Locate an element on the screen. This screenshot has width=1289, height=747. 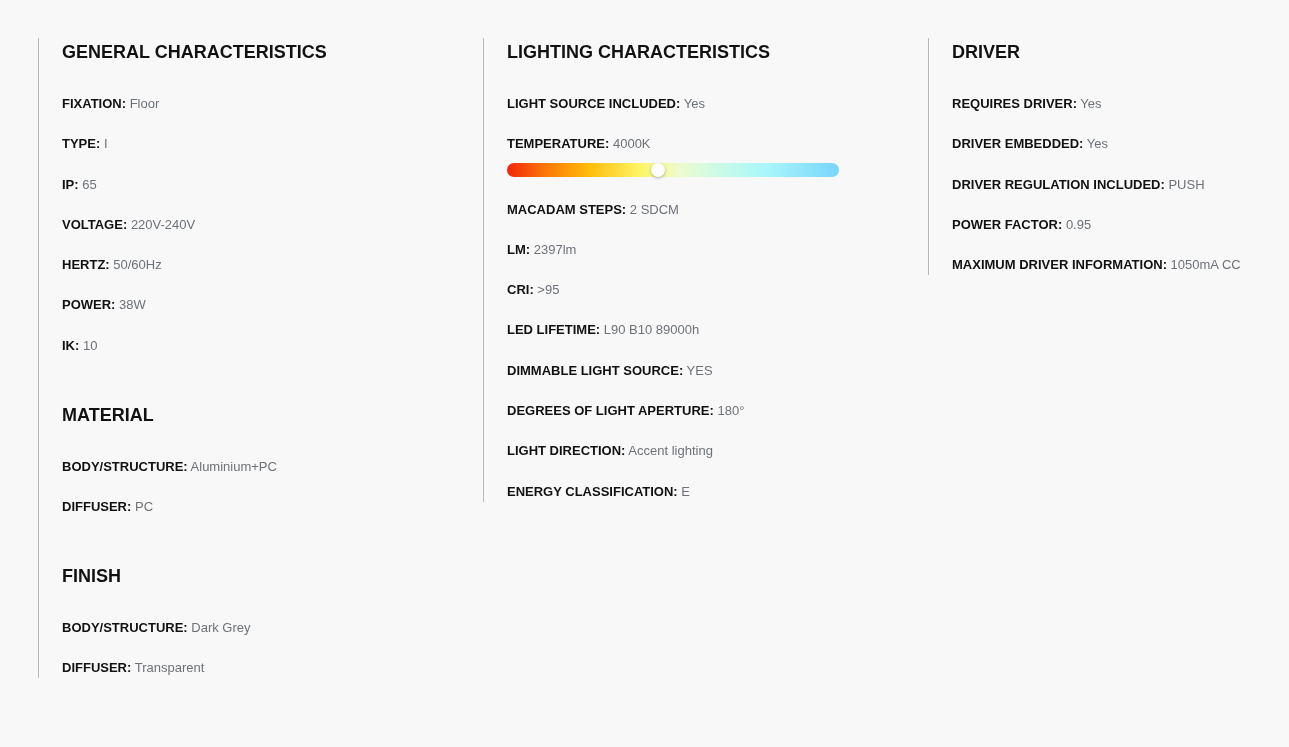
spec-text: LIGHT DIRECTION: Accent lighting is located at coordinates (610, 451).